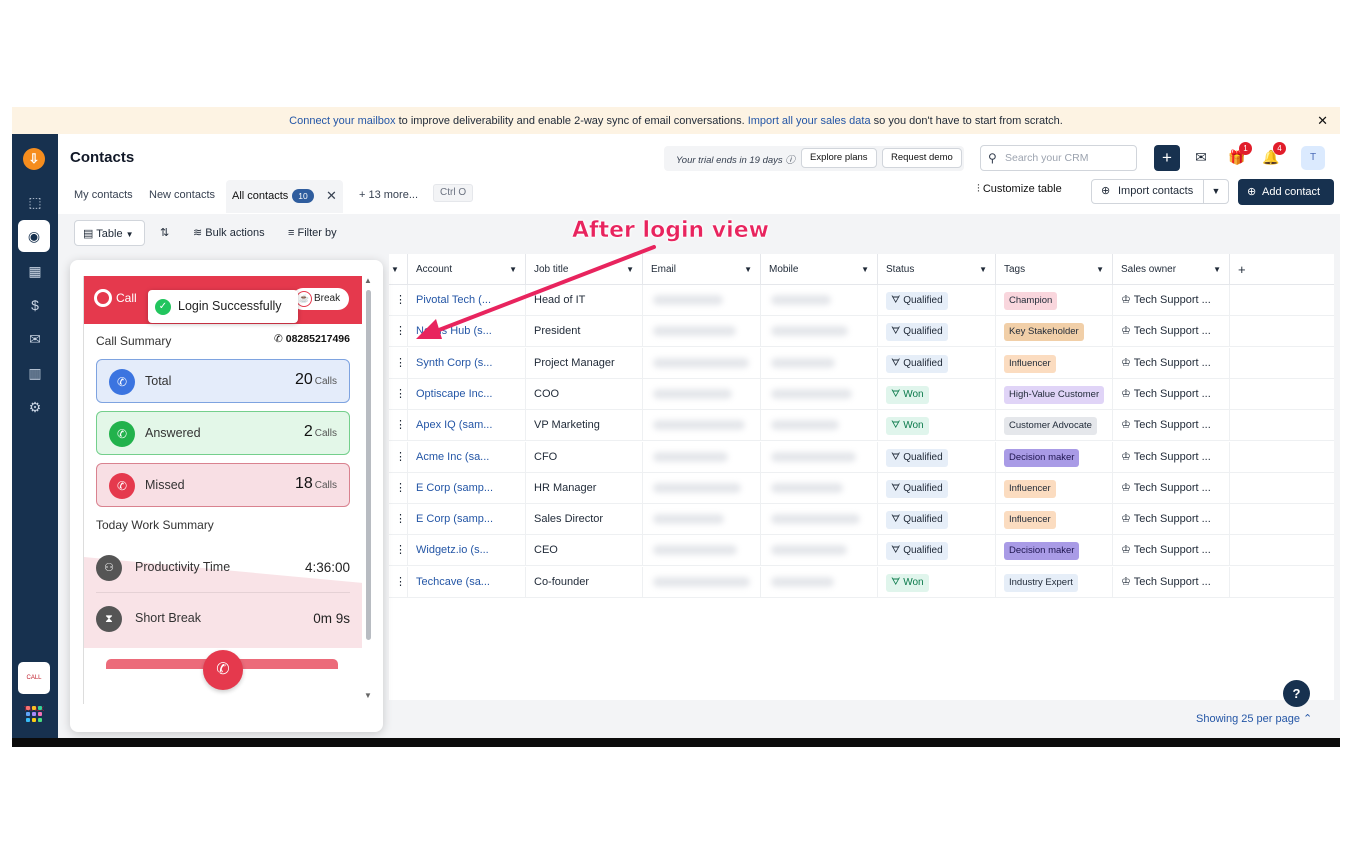 The height and width of the screenshot is (850, 1360). Describe the element at coordinates (1054, 394) in the screenshot. I see `tags-cell: High-Value Customer` at that location.